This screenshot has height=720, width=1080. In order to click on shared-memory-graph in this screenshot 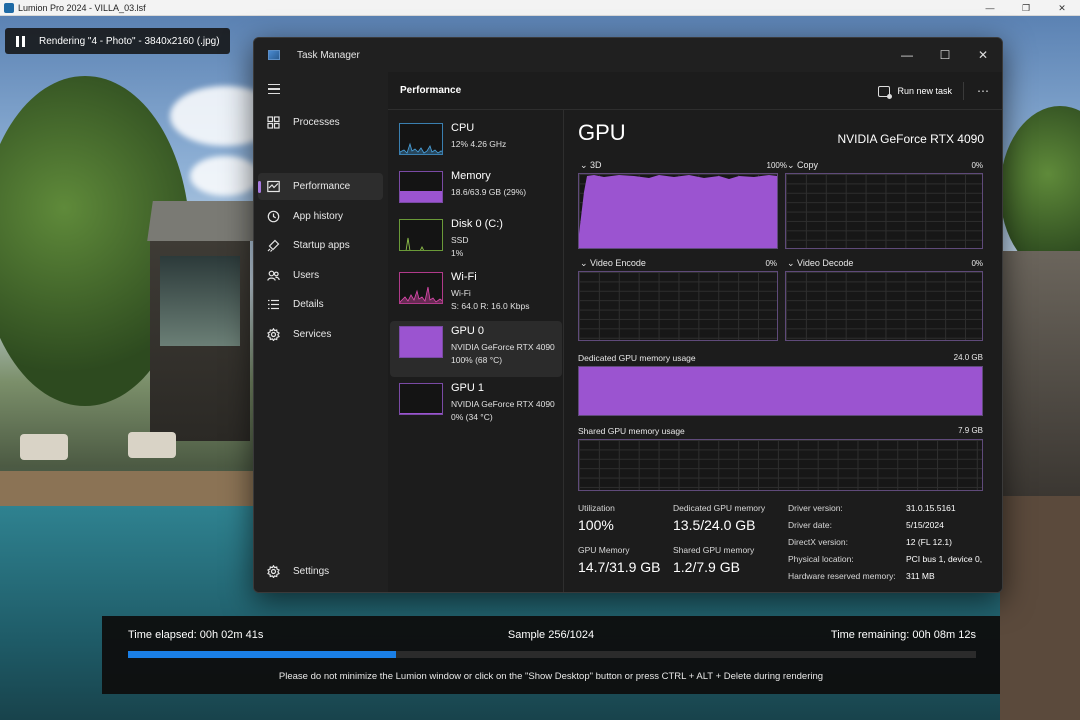, I will do `click(780, 465)`.